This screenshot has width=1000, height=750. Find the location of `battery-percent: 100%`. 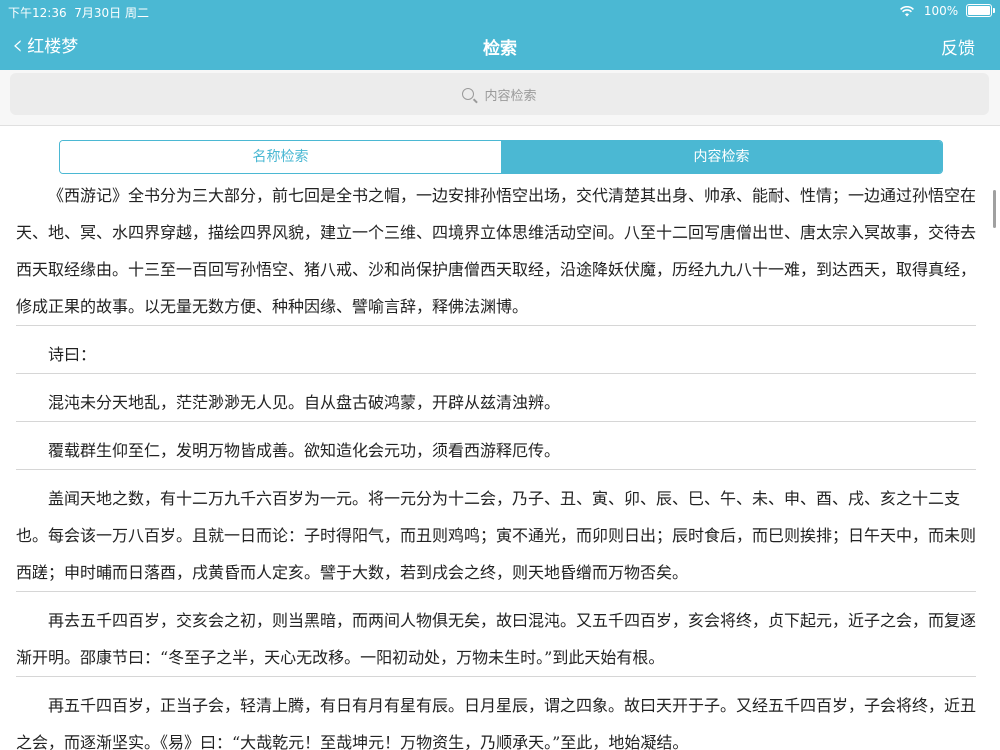

battery-percent: 100% is located at coordinates (941, 11).